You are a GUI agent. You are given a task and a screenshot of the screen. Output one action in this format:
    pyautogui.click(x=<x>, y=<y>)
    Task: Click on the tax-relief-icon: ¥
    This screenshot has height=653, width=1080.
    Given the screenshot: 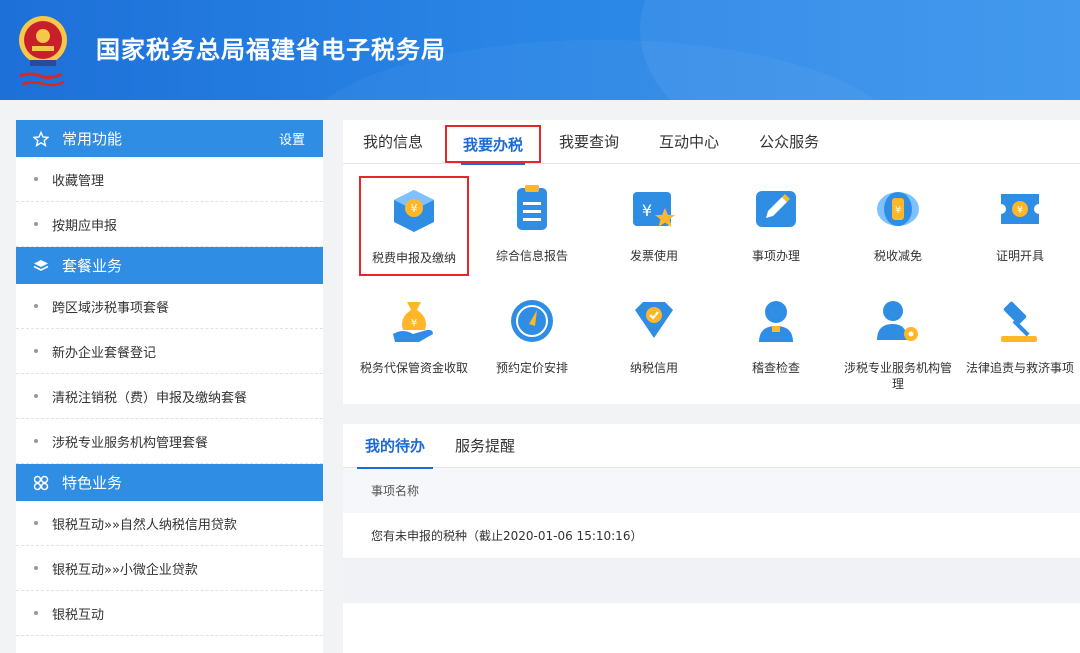 What is the action you would take?
    pyautogui.click(x=898, y=209)
    